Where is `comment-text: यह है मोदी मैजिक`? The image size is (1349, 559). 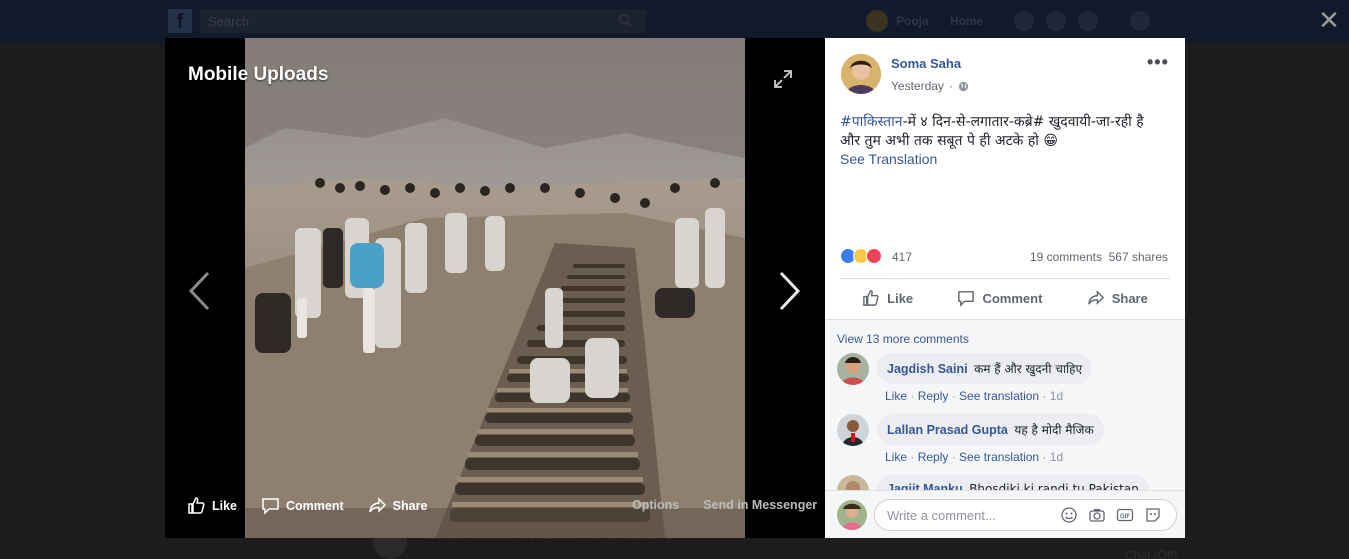 comment-text: यह है मोदी मैजिक is located at coordinates (1054, 430).